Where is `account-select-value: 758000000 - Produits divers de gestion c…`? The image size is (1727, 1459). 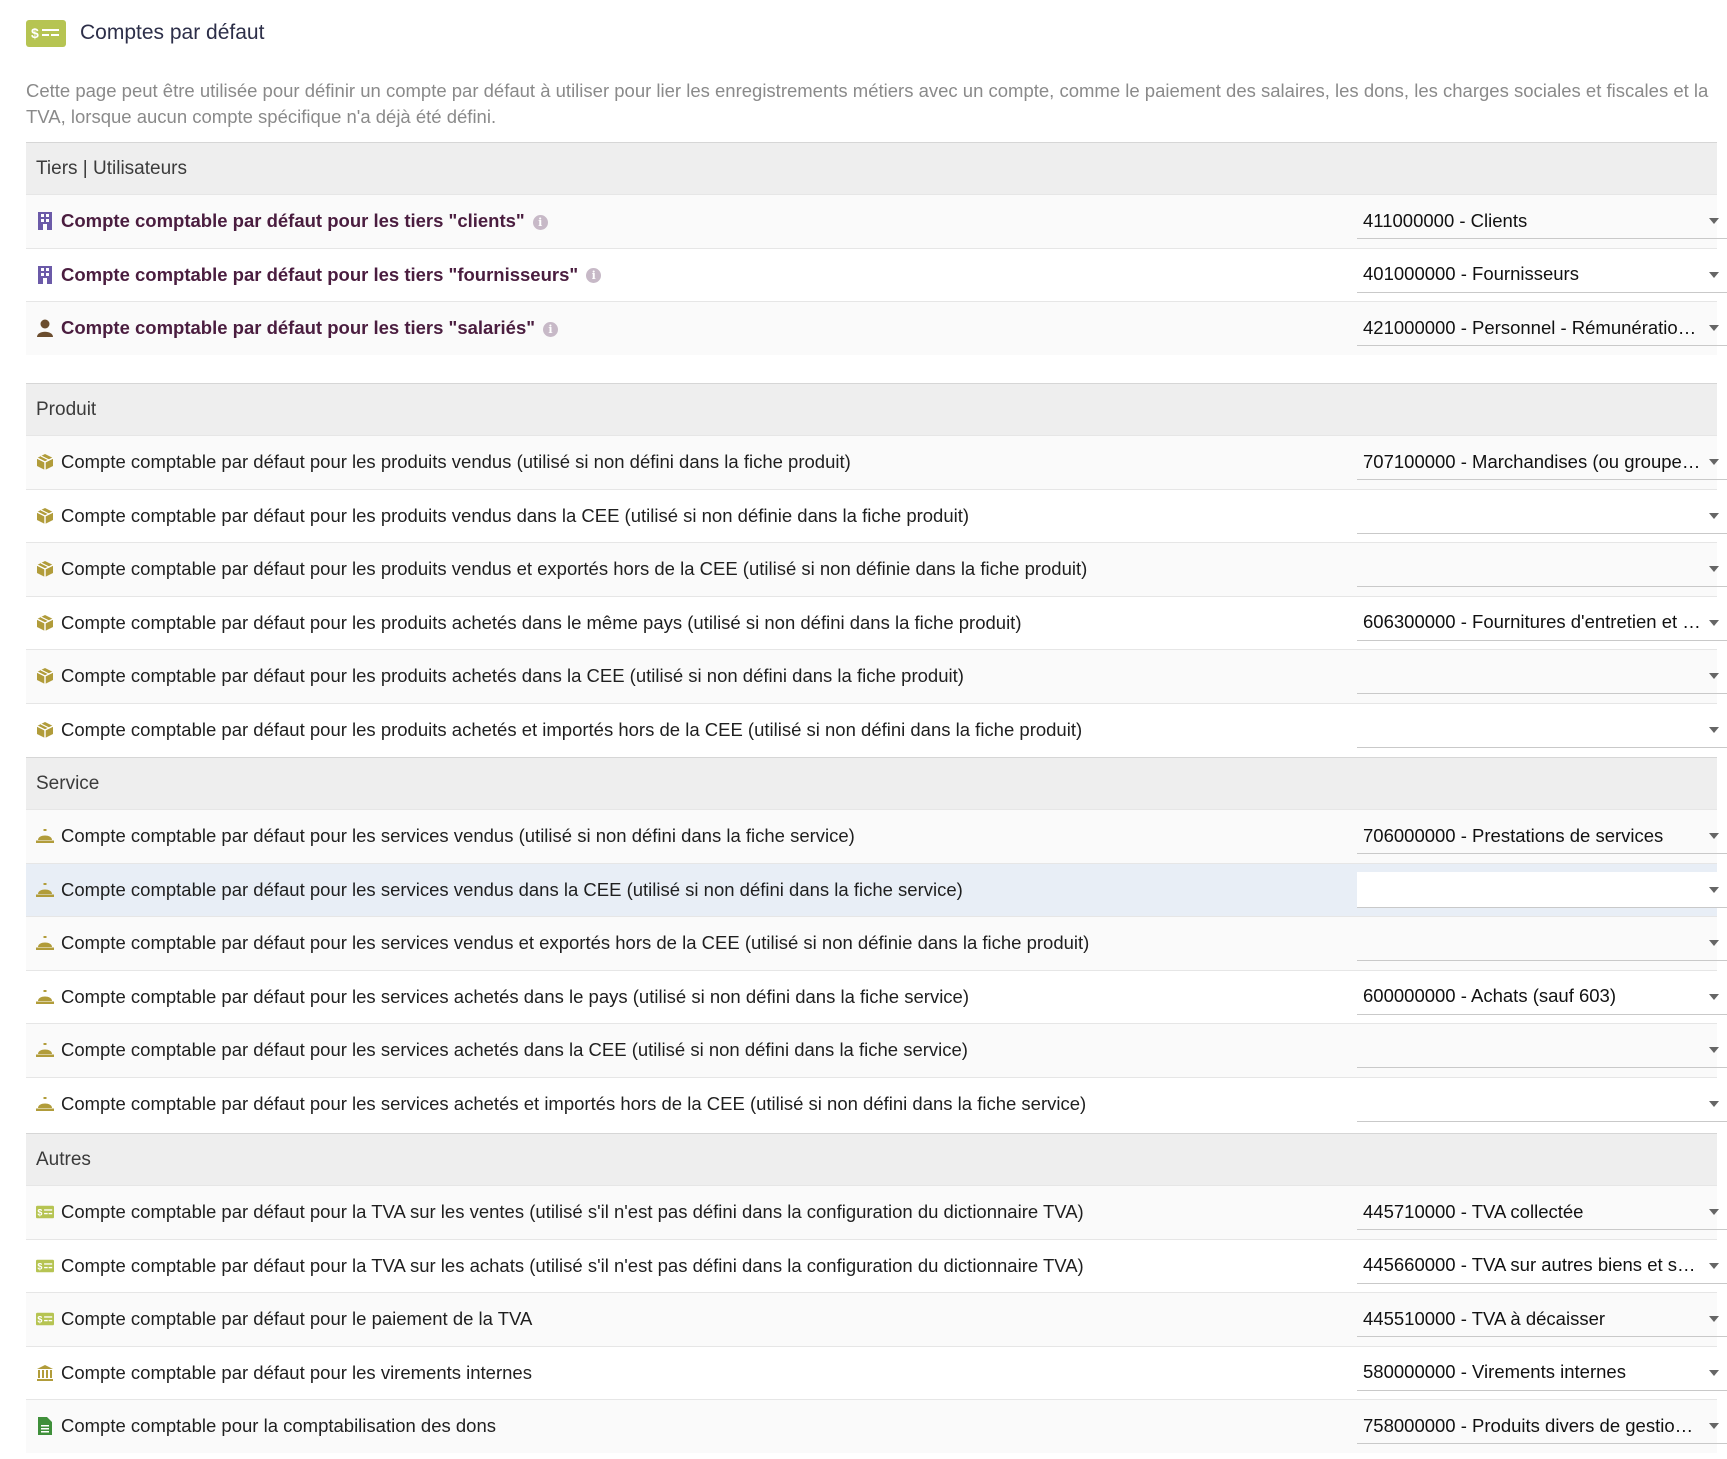
account-select-value: 758000000 - Produits divers de gestion c… is located at coordinates (1533, 1425).